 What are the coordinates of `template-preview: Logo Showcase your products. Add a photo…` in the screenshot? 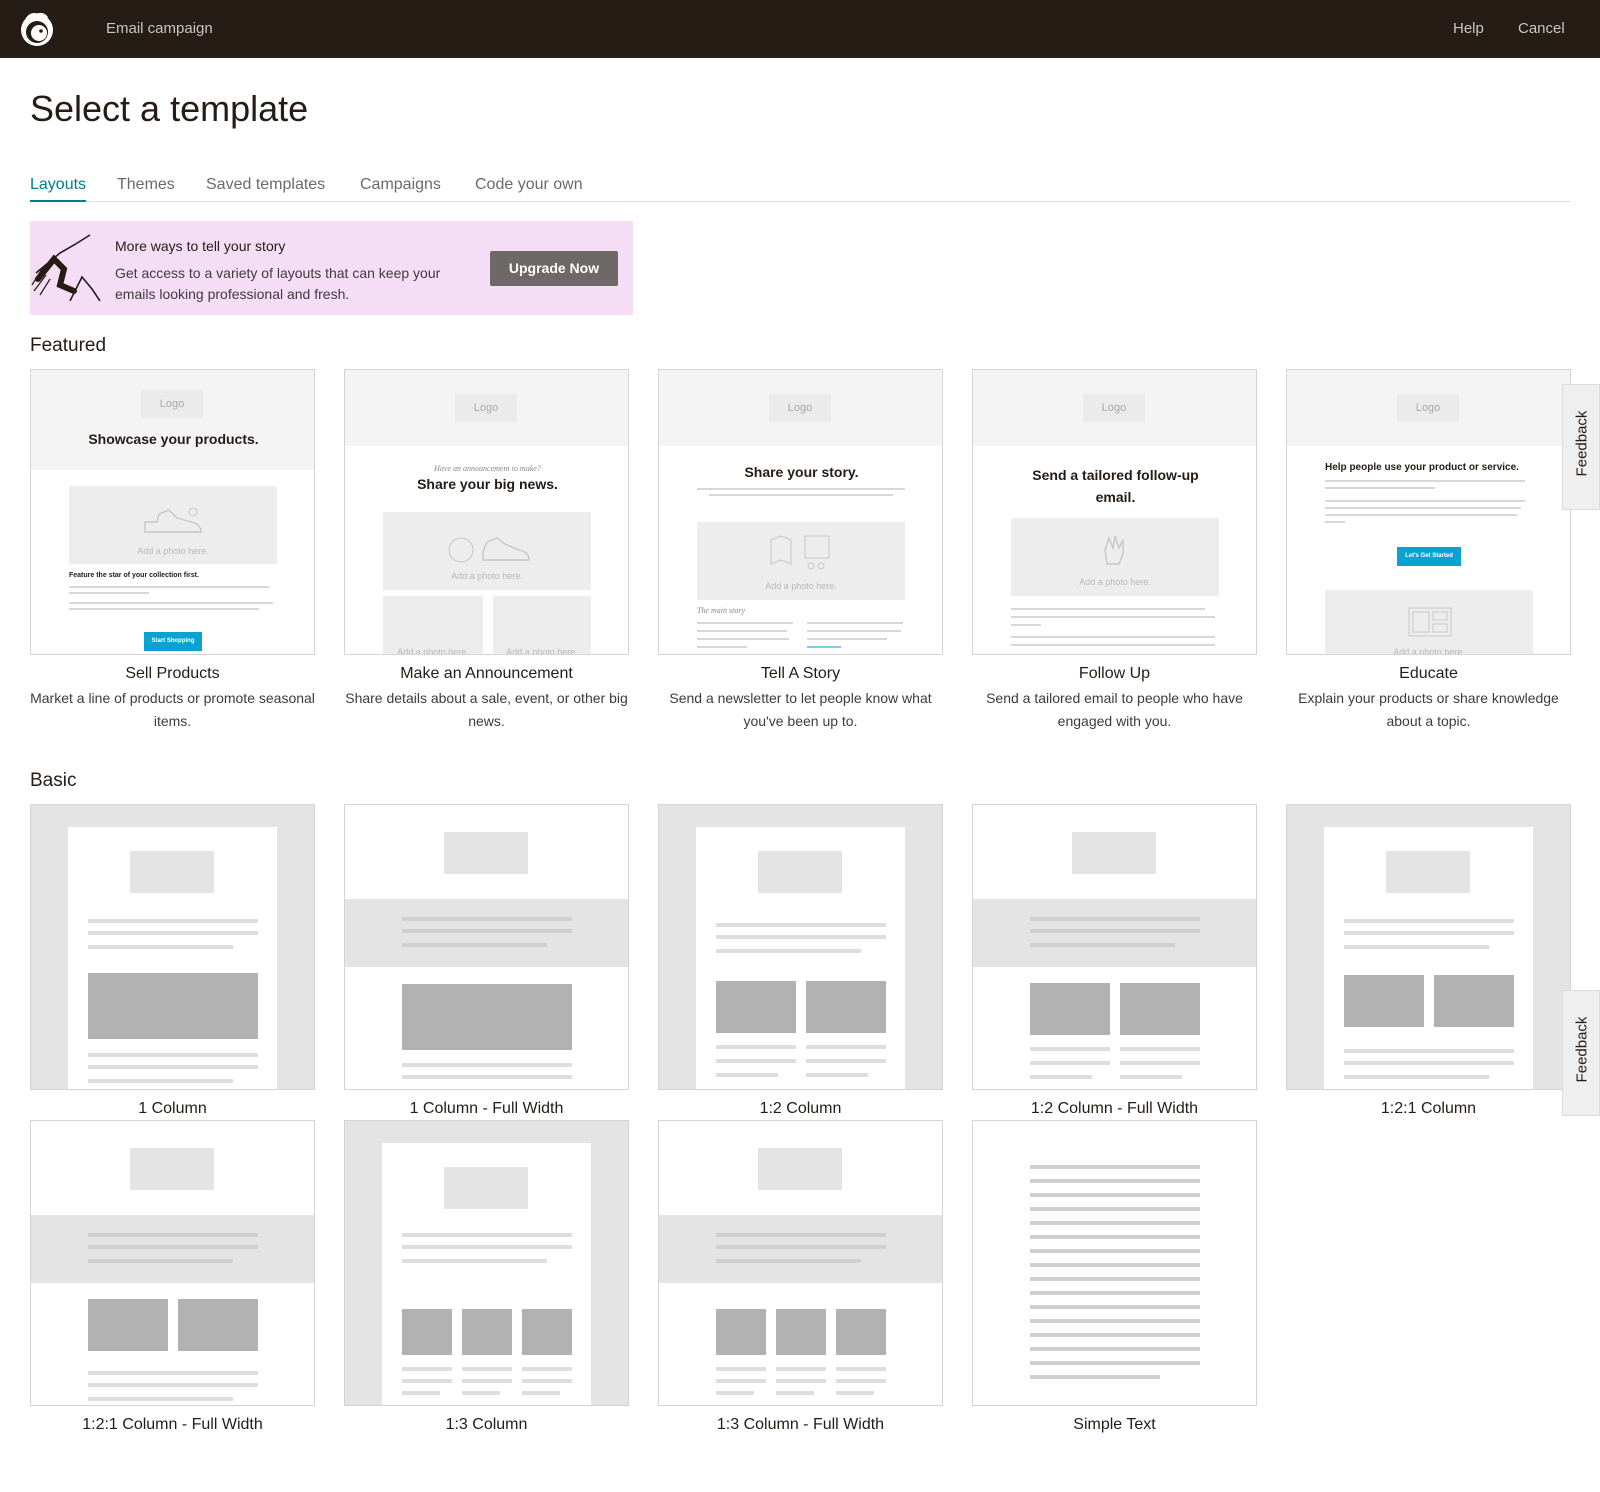 It's located at (172, 512).